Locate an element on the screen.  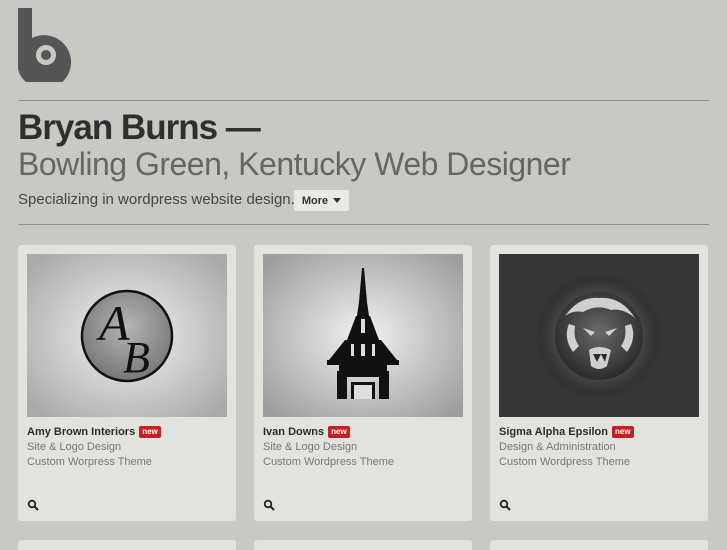
project-title-row: Sigma Alpha Epsilon new is located at coordinates (566, 432).